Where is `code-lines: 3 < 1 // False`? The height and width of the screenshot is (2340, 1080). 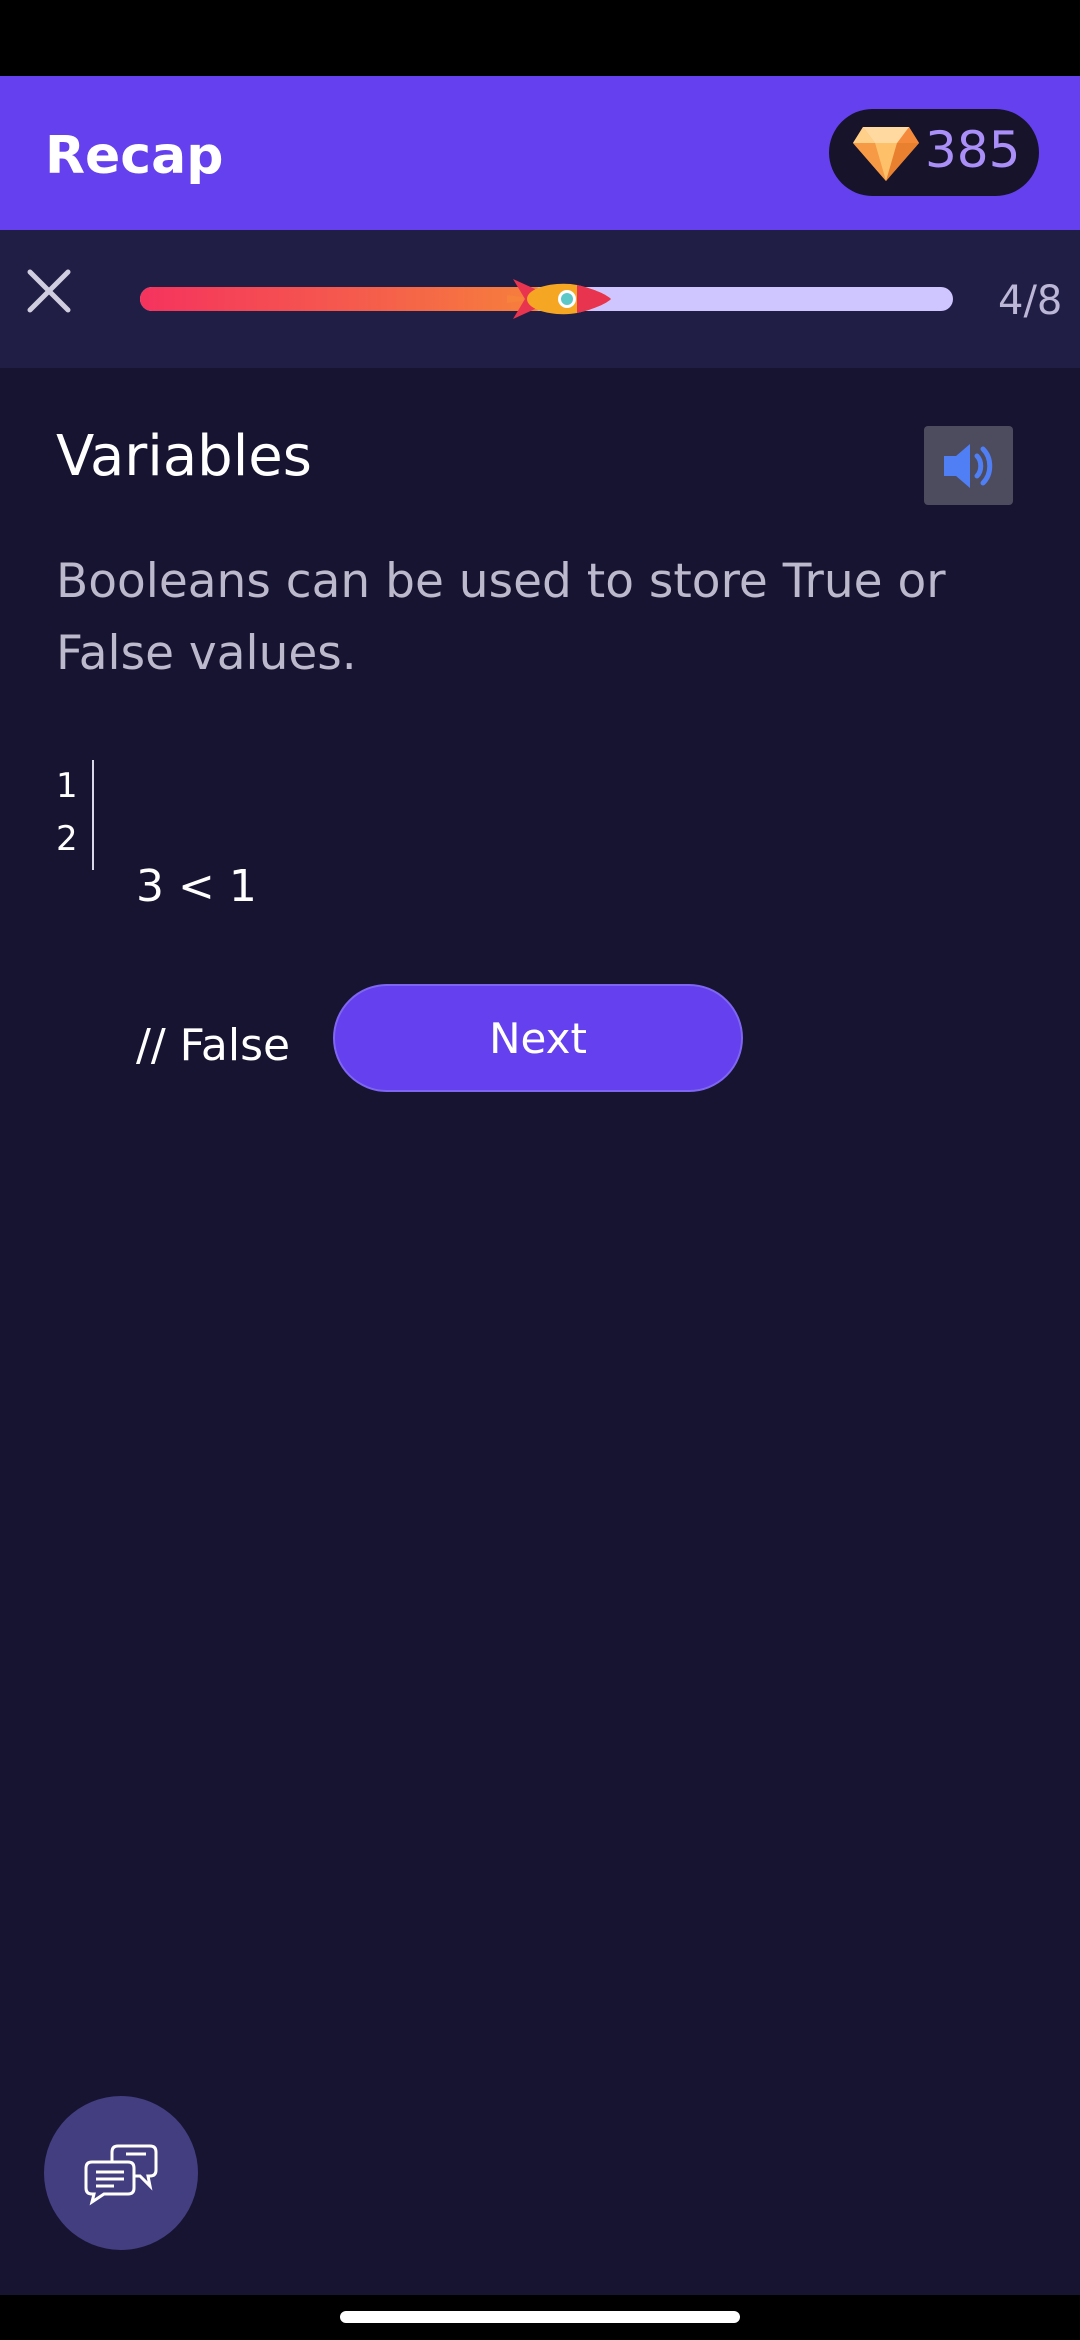
code-lines: 3 < 1 // False is located at coordinates (213, 966).